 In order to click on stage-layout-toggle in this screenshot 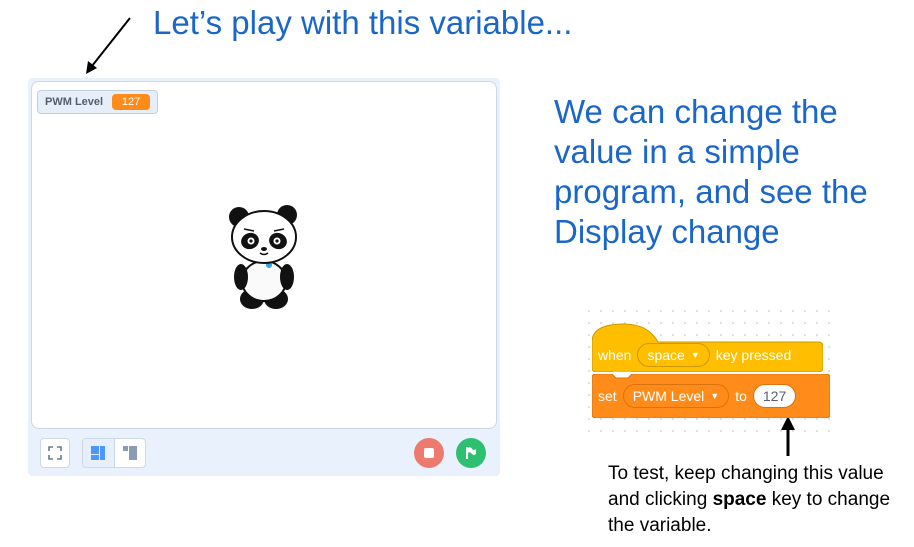, I will do `click(114, 453)`.